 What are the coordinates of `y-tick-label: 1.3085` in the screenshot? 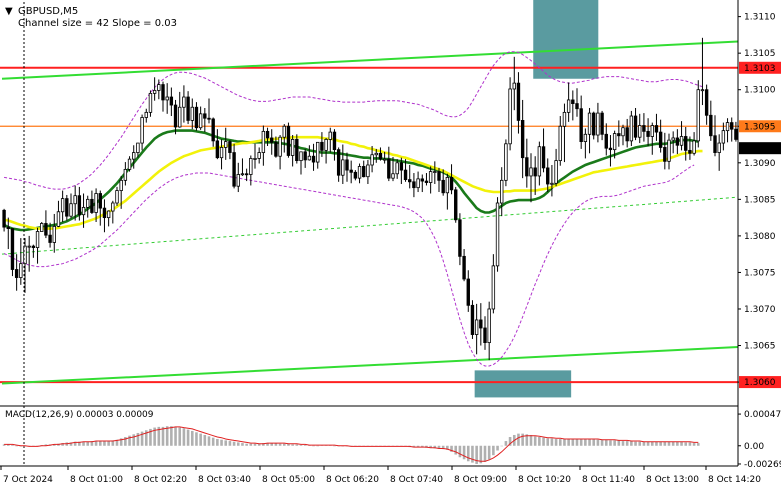 It's located at (760, 200).